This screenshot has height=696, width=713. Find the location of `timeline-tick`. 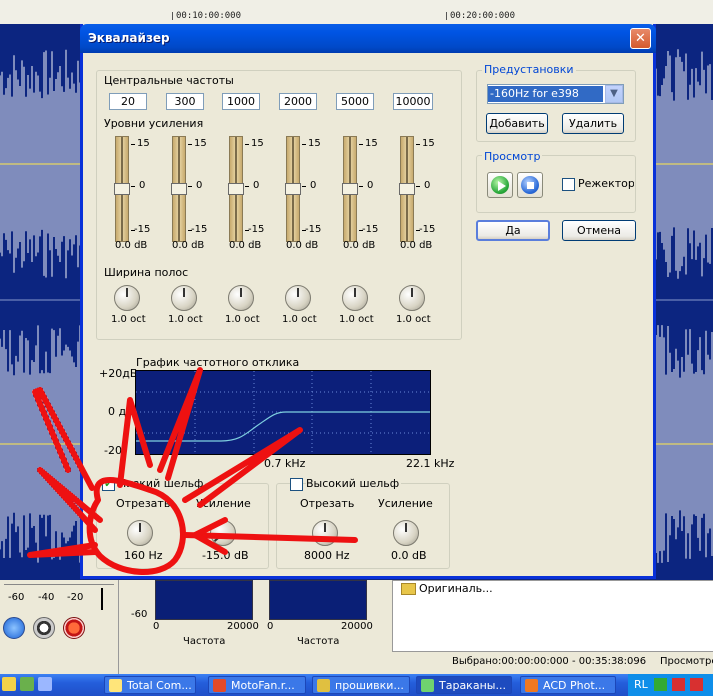

timeline-tick is located at coordinates (172, 16).